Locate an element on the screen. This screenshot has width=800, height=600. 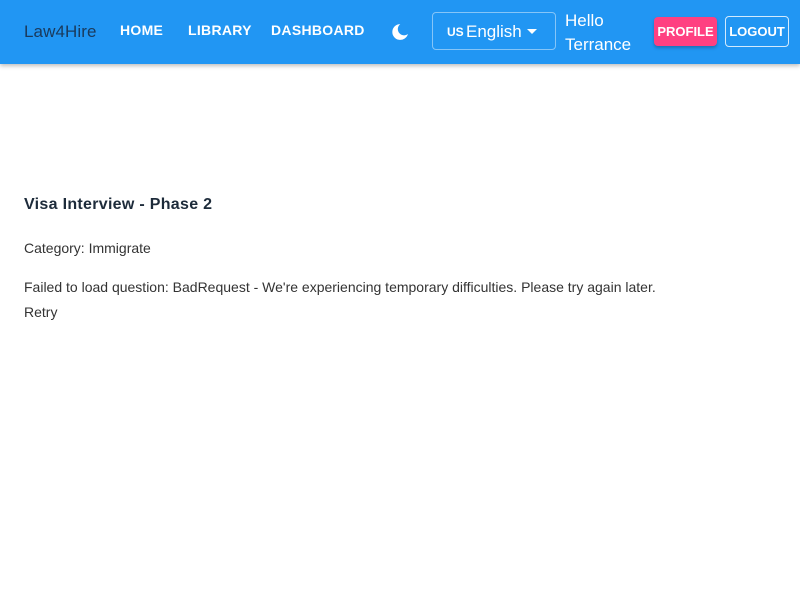
us-flag-icon: US is located at coordinates (455, 32).